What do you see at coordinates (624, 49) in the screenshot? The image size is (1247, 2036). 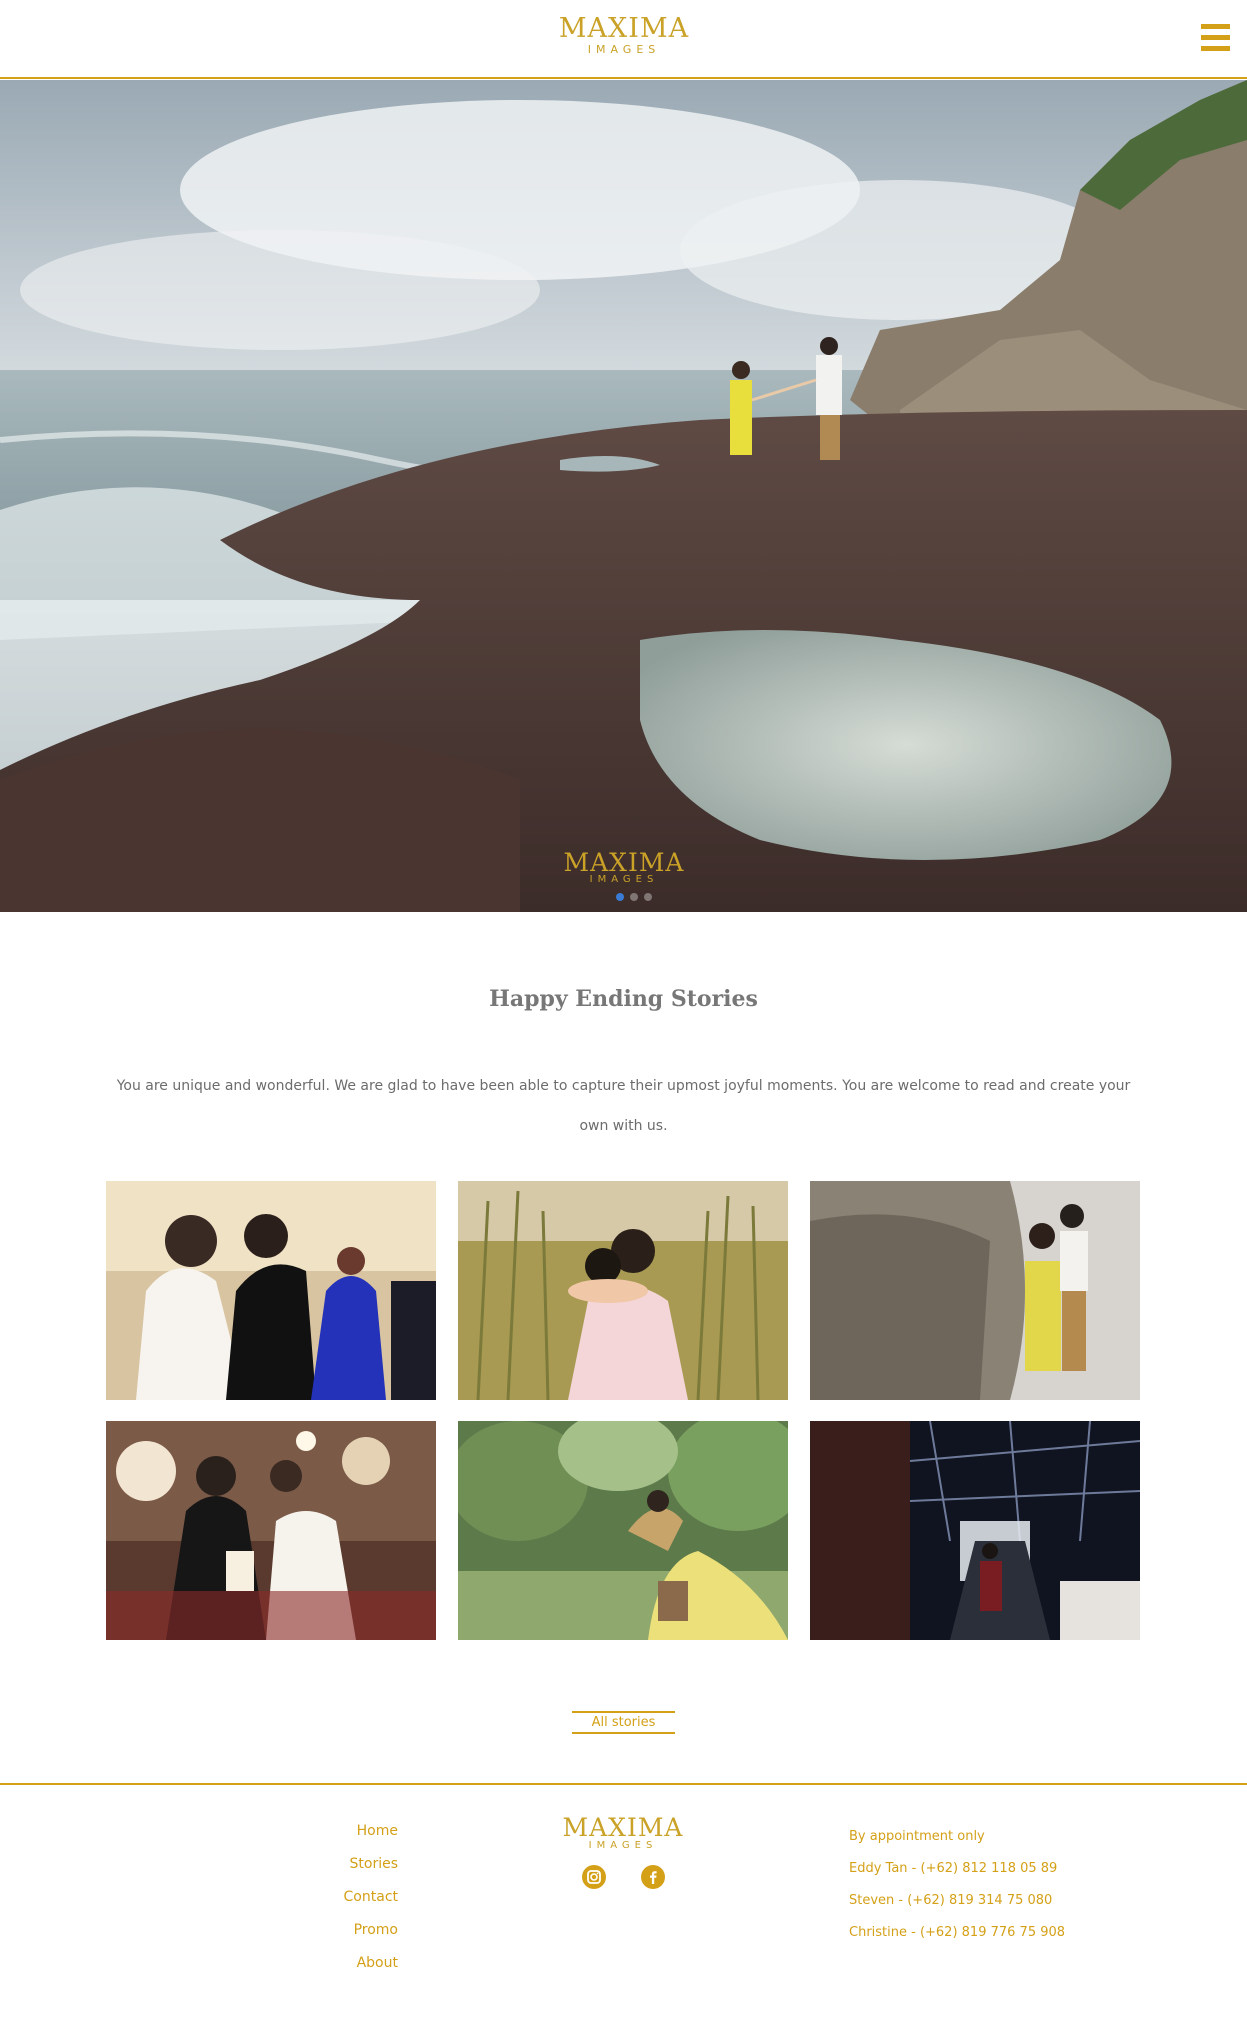 I see `logo-sub: IMAGES` at bounding box center [624, 49].